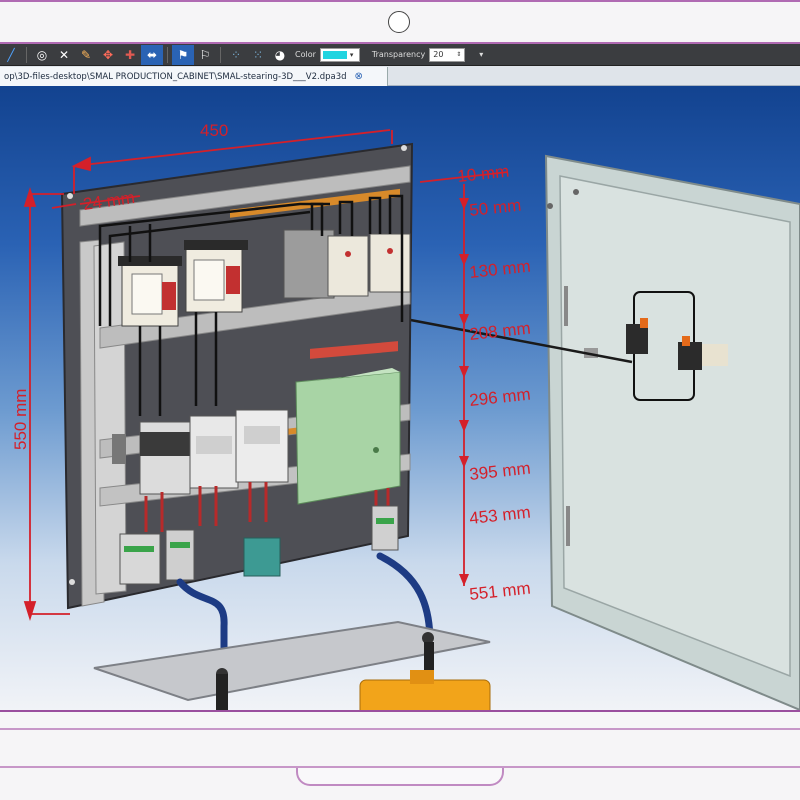  What do you see at coordinates (438, 54) in the screenshot?
I see `transparency-value: 20` at bounding box center [438, 54].